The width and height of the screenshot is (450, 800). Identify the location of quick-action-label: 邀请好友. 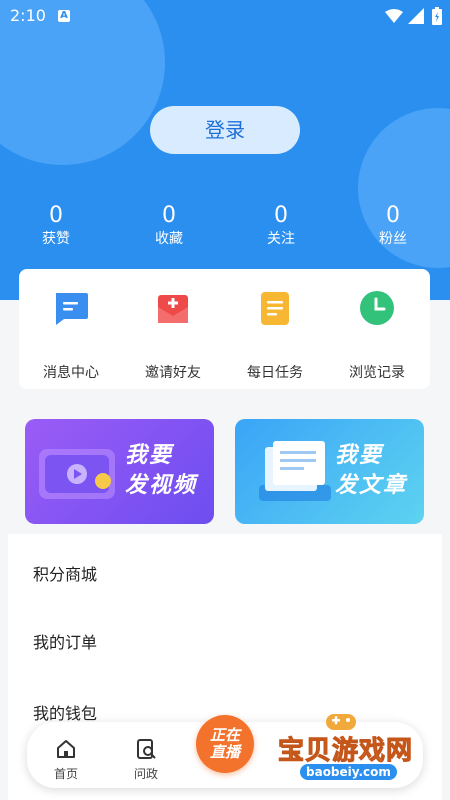
(173, 373).